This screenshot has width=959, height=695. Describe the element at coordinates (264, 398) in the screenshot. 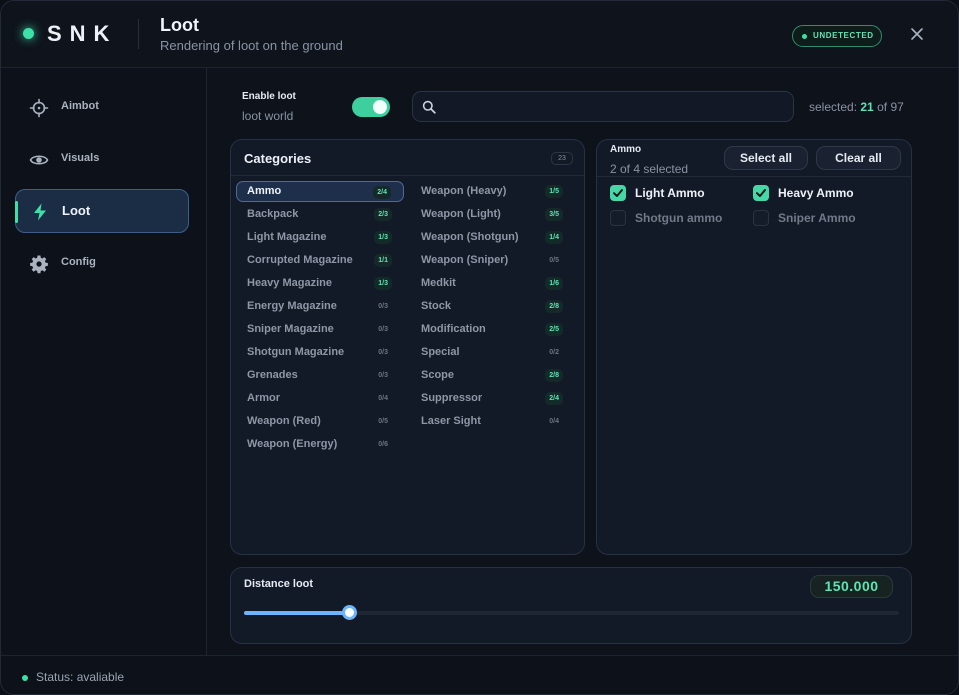

I see `category-name: Armor` at that location.